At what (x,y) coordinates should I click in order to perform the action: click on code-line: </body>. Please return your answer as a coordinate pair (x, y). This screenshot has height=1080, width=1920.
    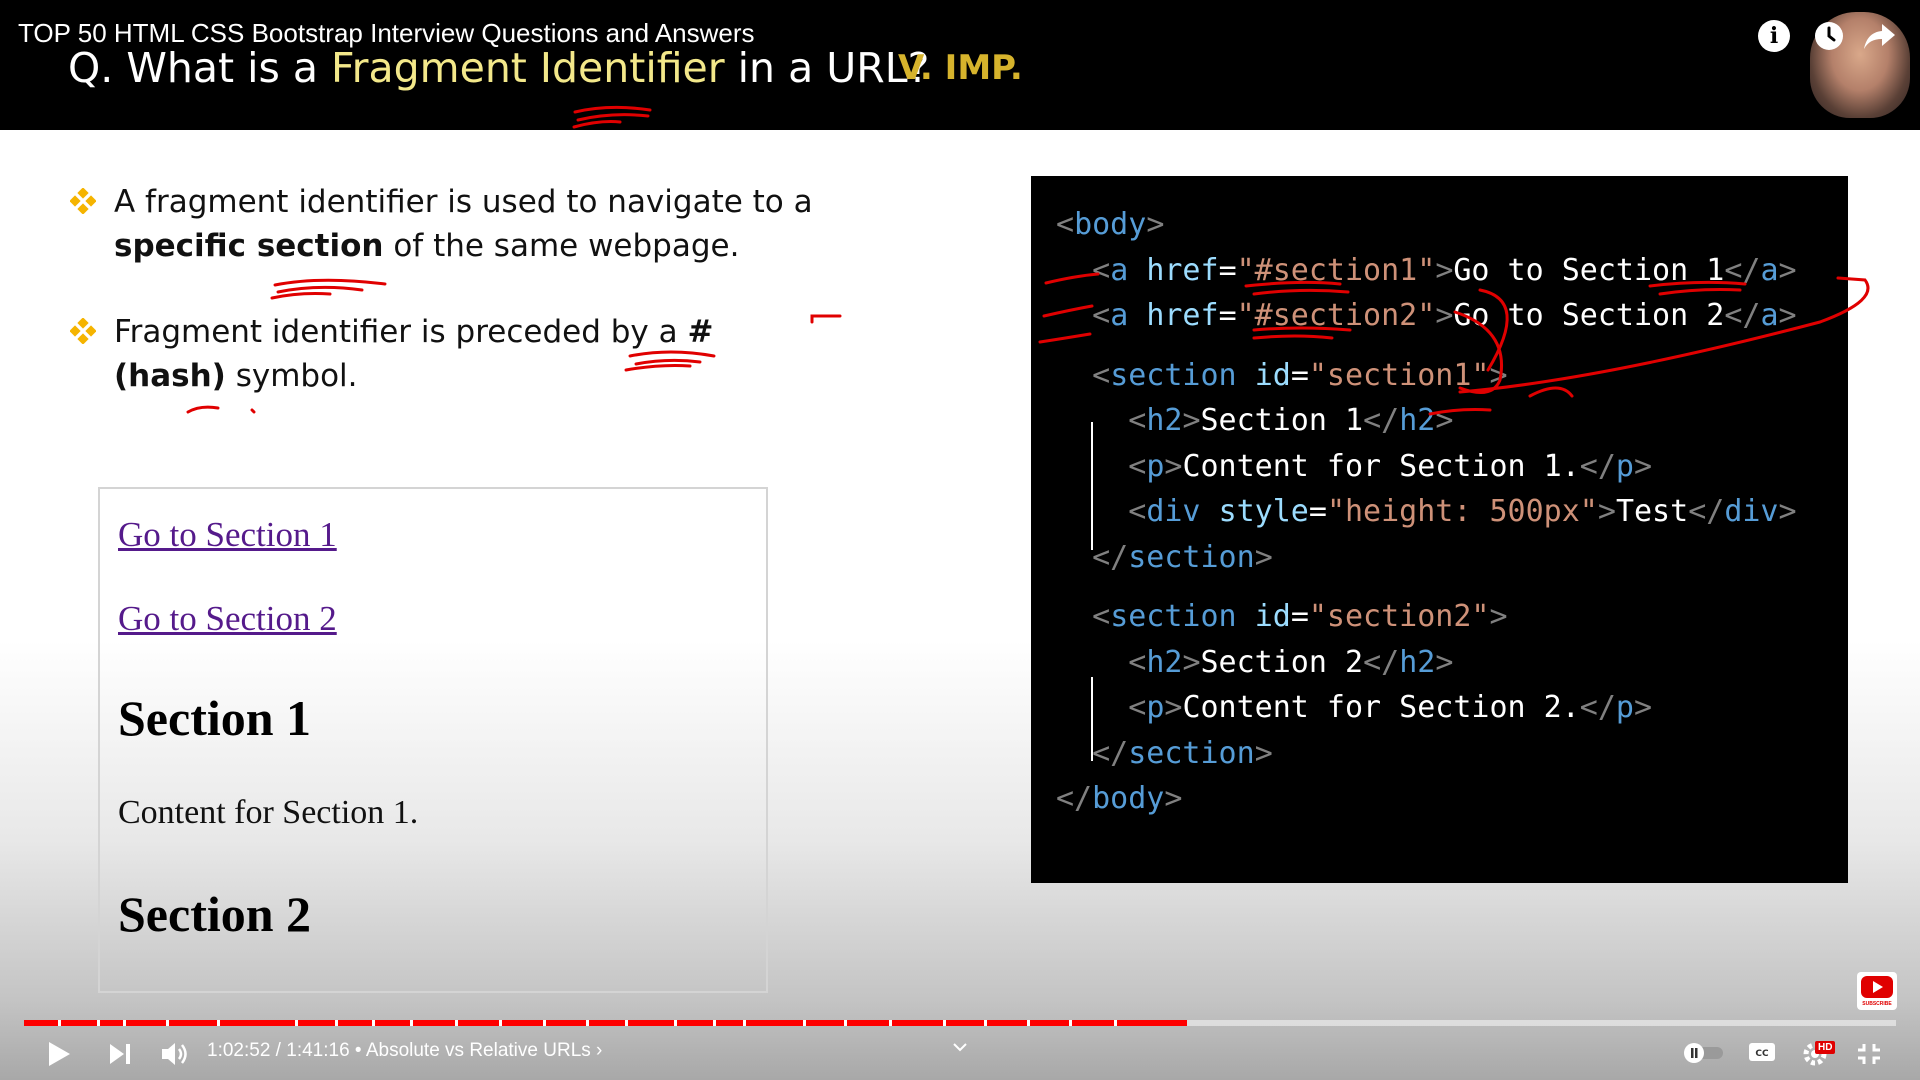
    Looking at the image, I should click on (1119, 798).